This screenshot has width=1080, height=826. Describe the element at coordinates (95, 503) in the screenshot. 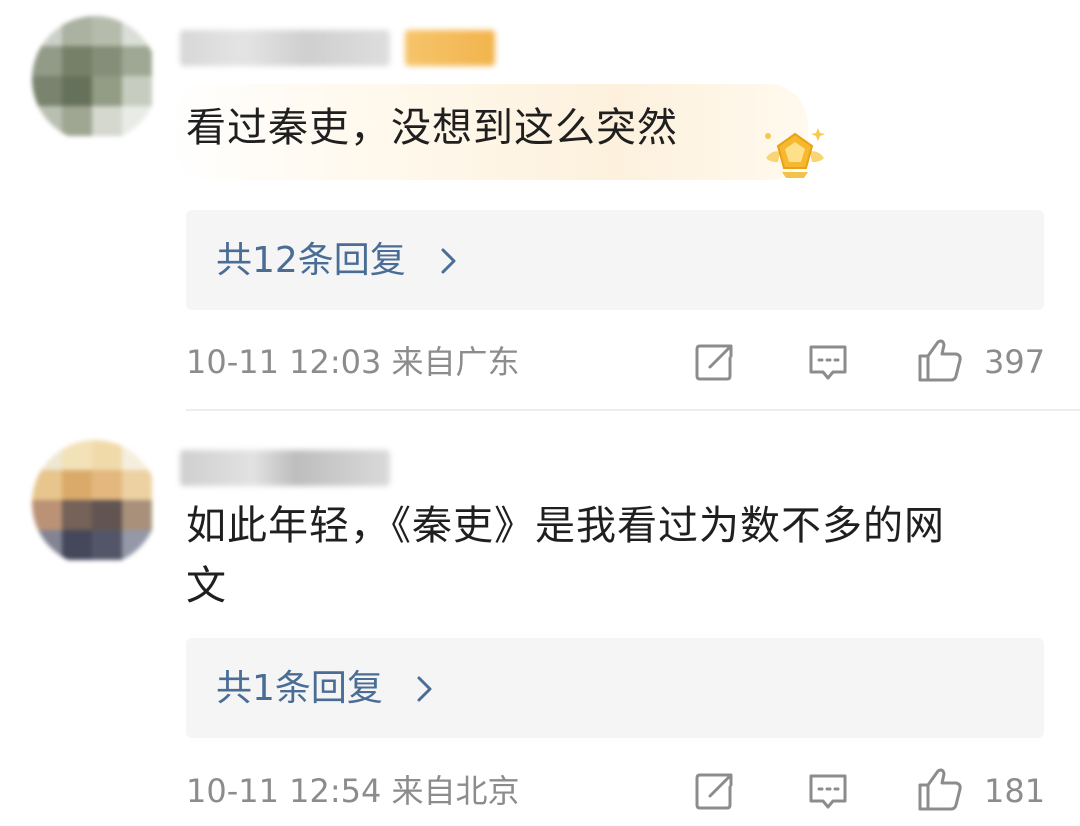

I see `avatar` at that location.